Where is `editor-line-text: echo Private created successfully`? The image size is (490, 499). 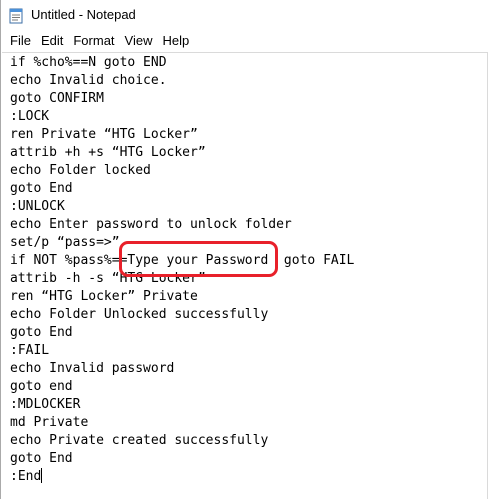
editor-line-text: echo Private created successfully is located at coordinates (139, 440).